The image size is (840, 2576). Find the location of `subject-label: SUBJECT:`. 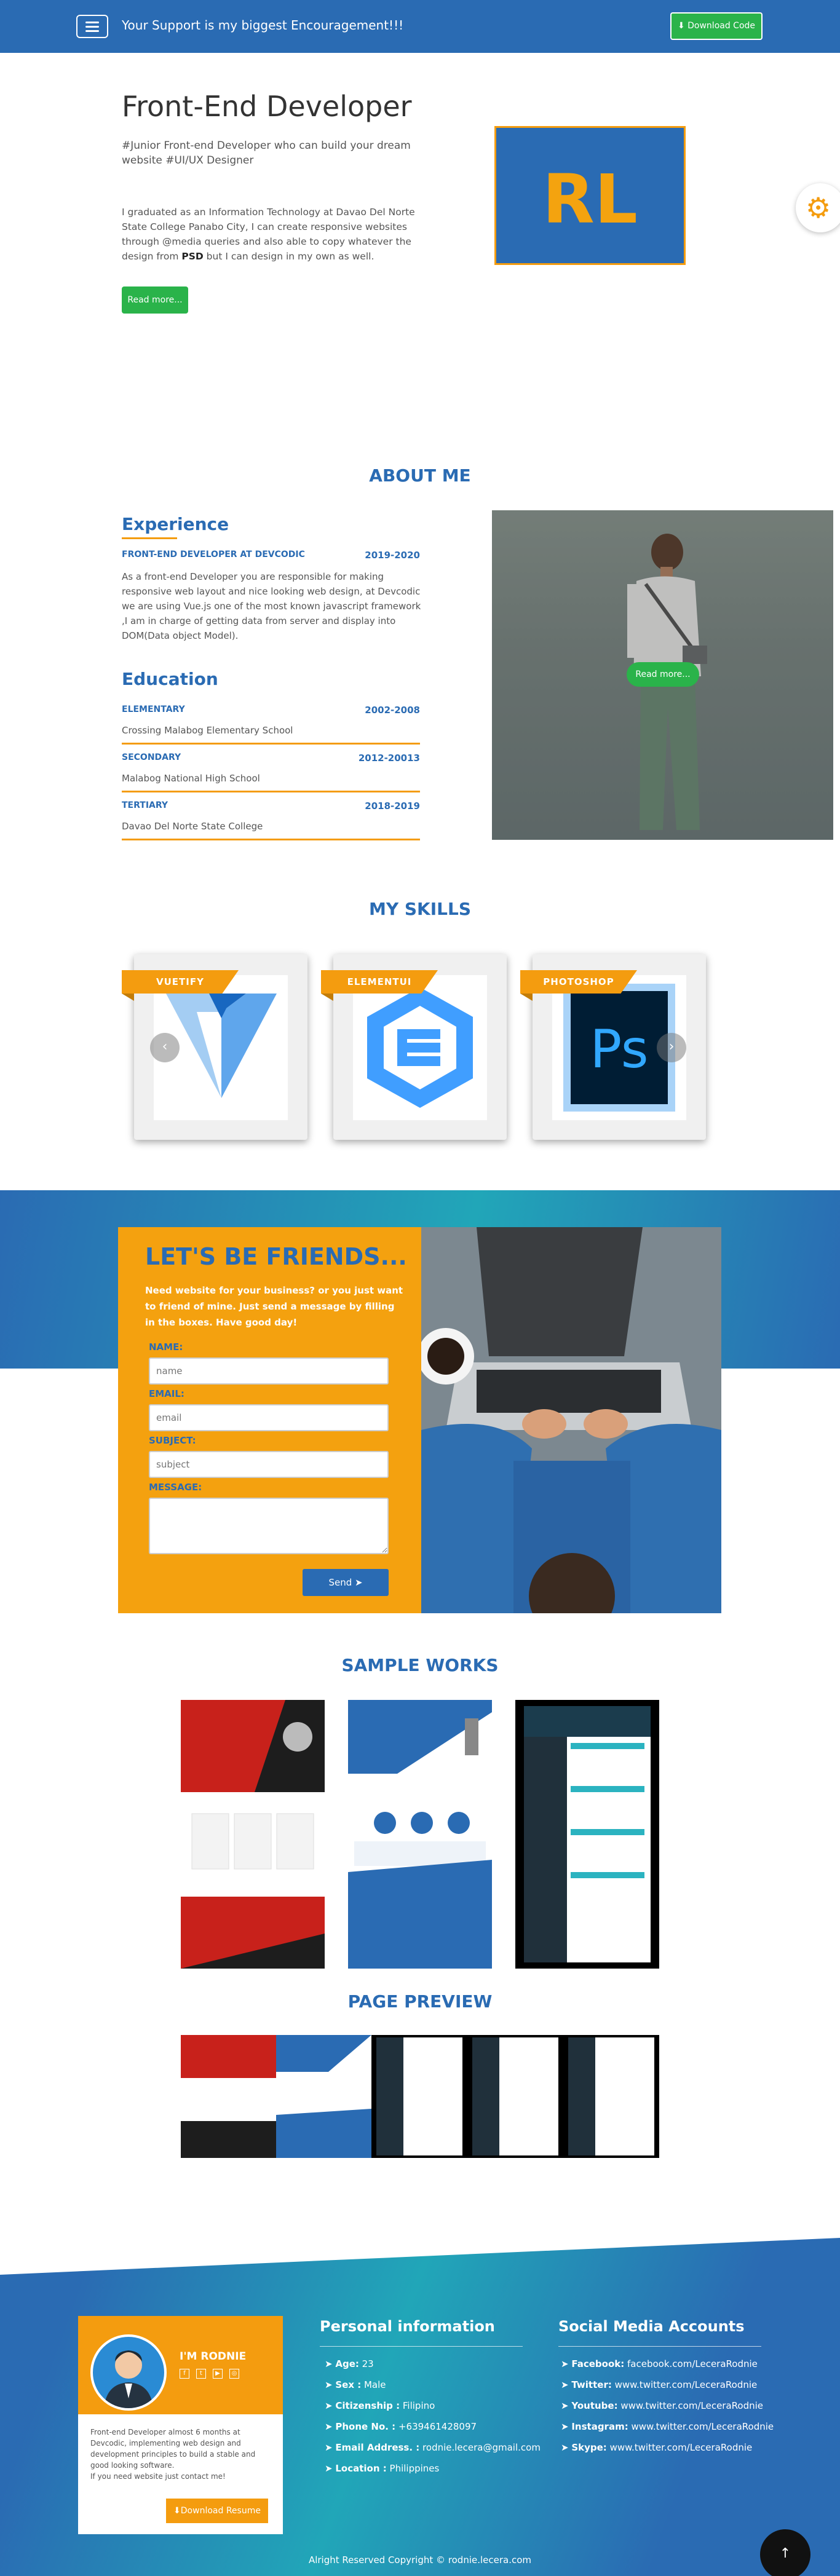

subject-label: SUBJECT: is located at coordinates (173, 1441).